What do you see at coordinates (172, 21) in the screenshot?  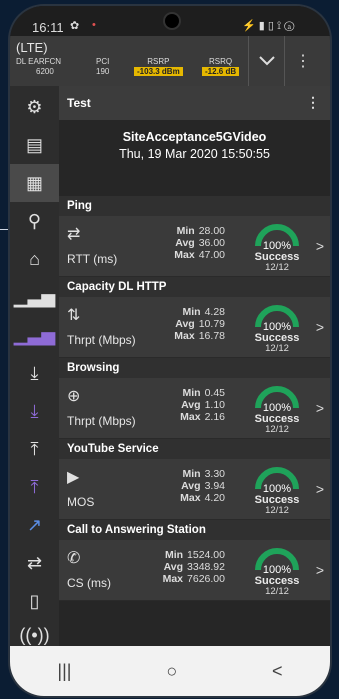 I see `front-camera` at bounding box center [172, 21].